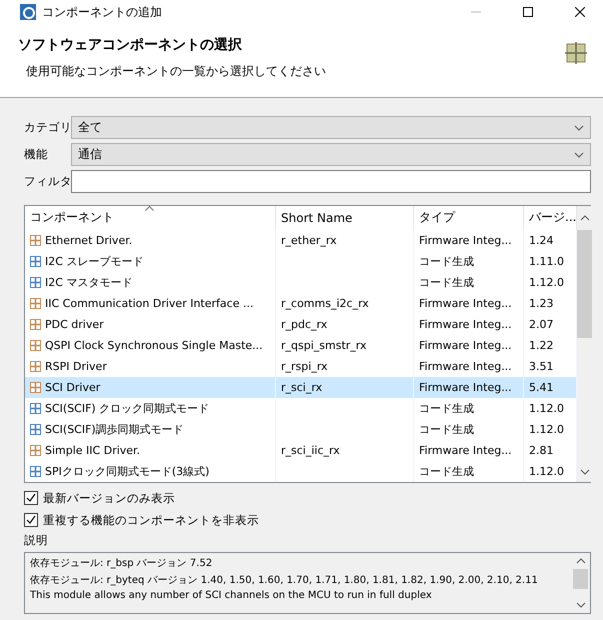 The image size is (603, 620). Describe the element at coordinates (231, 595) in the screenshot. I see `description-line: This module allows any number of SCI channels on the MCU to run in full duplex` at that location.